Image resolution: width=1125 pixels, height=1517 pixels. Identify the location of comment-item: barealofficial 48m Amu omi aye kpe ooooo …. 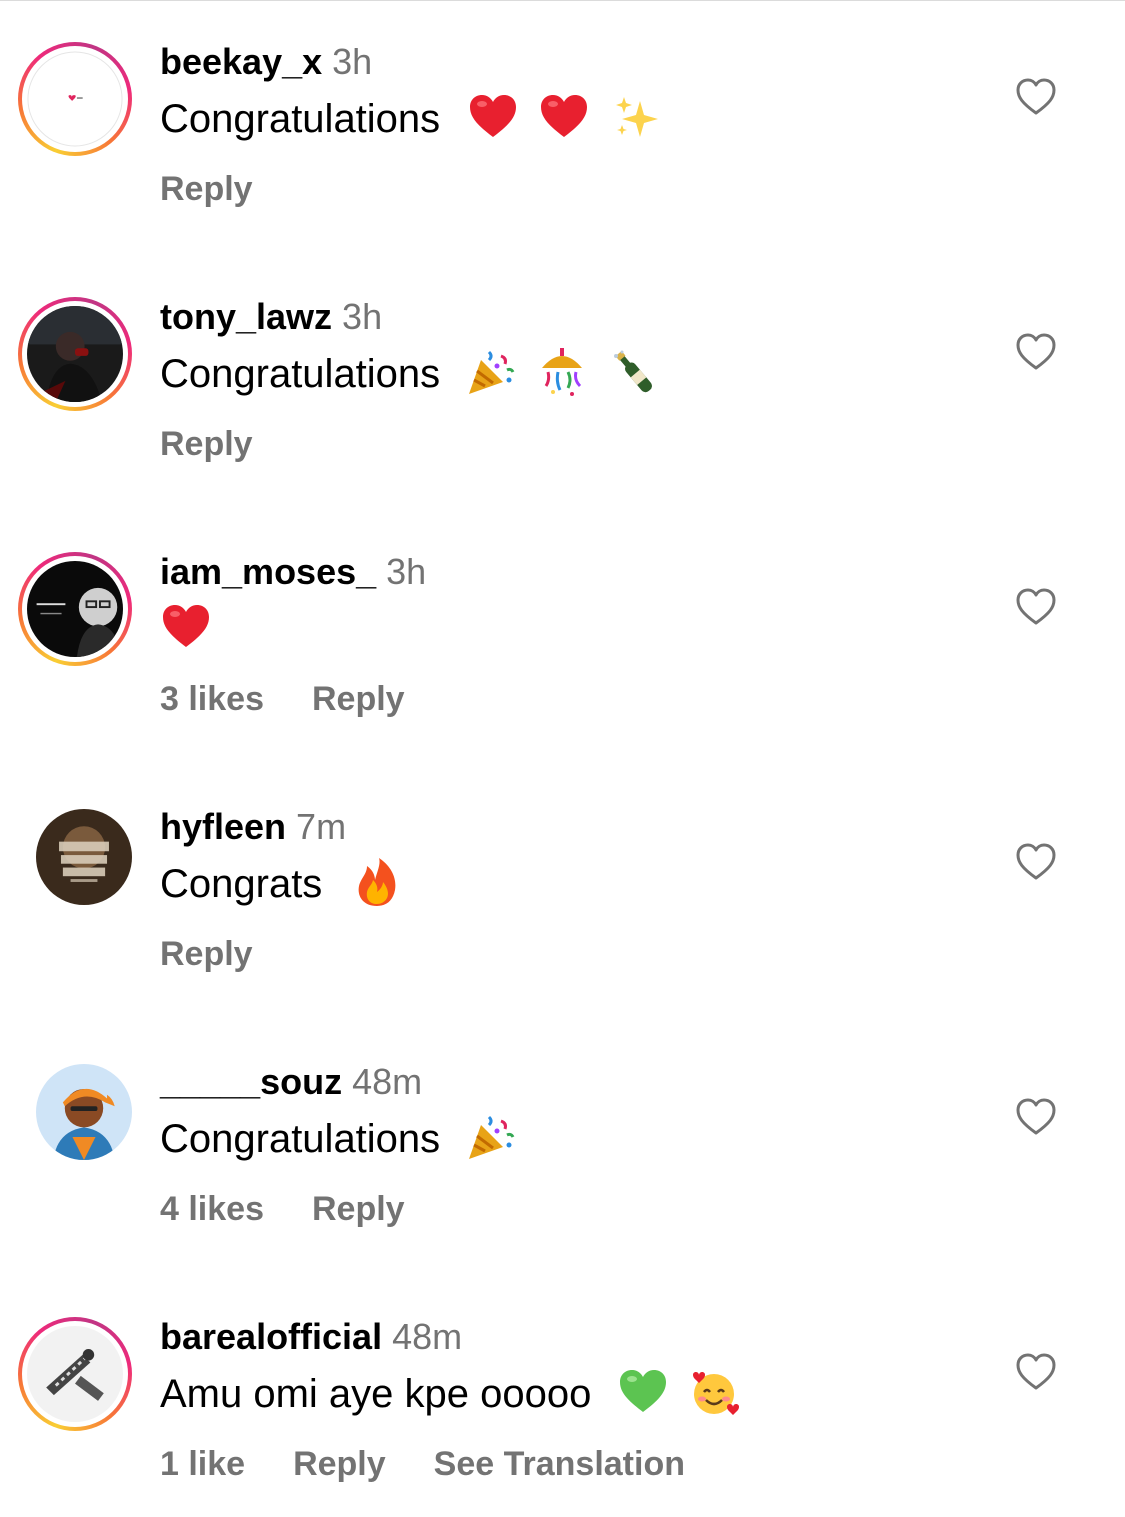
(562, 1416).